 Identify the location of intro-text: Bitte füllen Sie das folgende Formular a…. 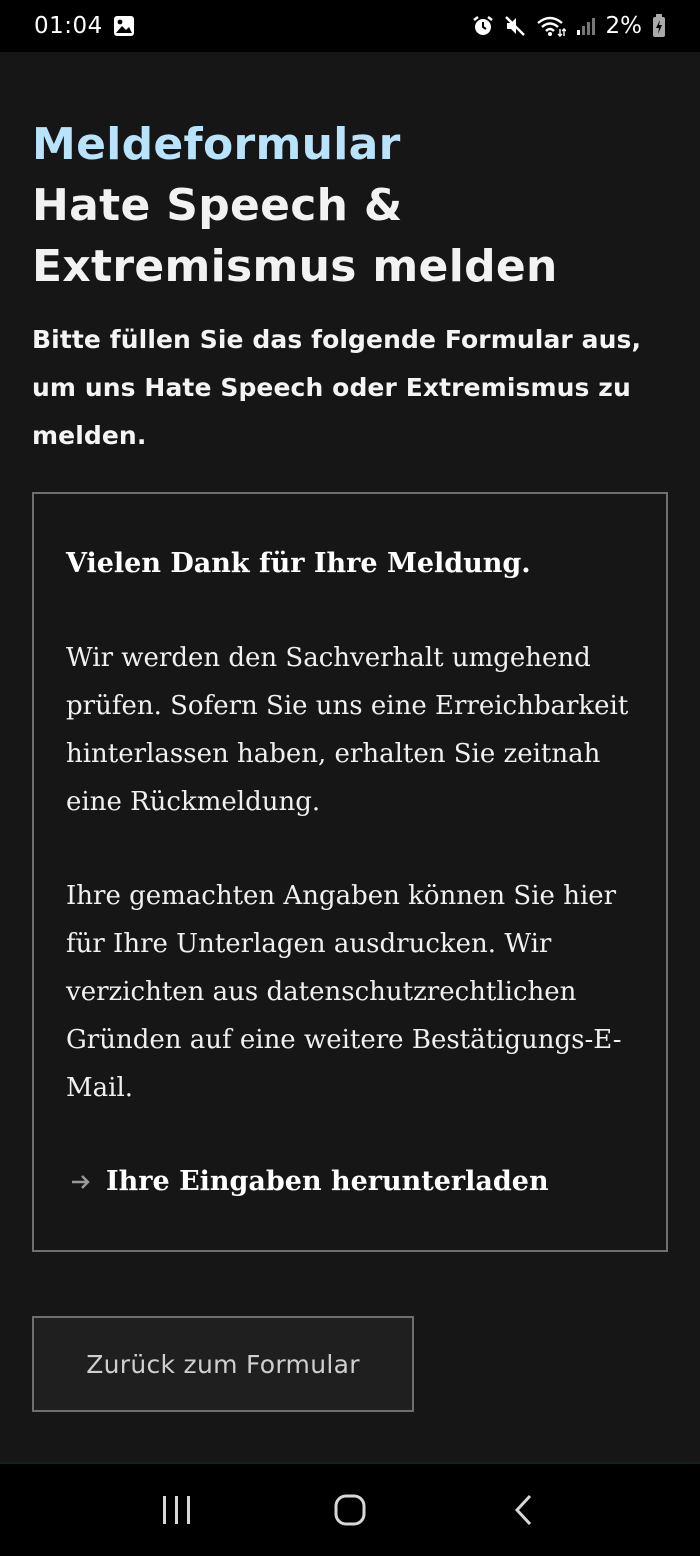
(337, 387).